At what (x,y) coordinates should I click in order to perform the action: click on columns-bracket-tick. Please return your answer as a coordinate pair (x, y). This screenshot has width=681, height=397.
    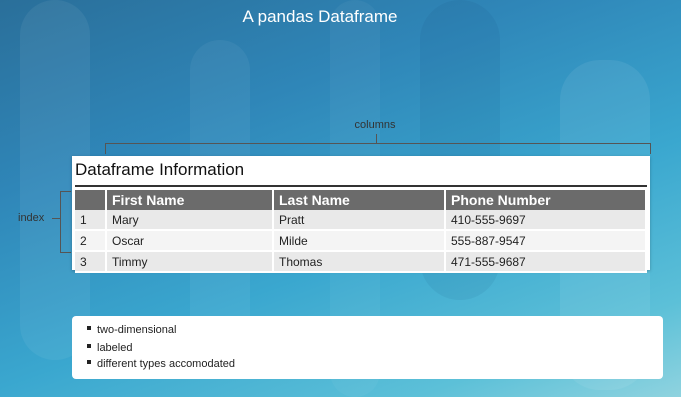
    Looking at the image, I should click on (376, 138).